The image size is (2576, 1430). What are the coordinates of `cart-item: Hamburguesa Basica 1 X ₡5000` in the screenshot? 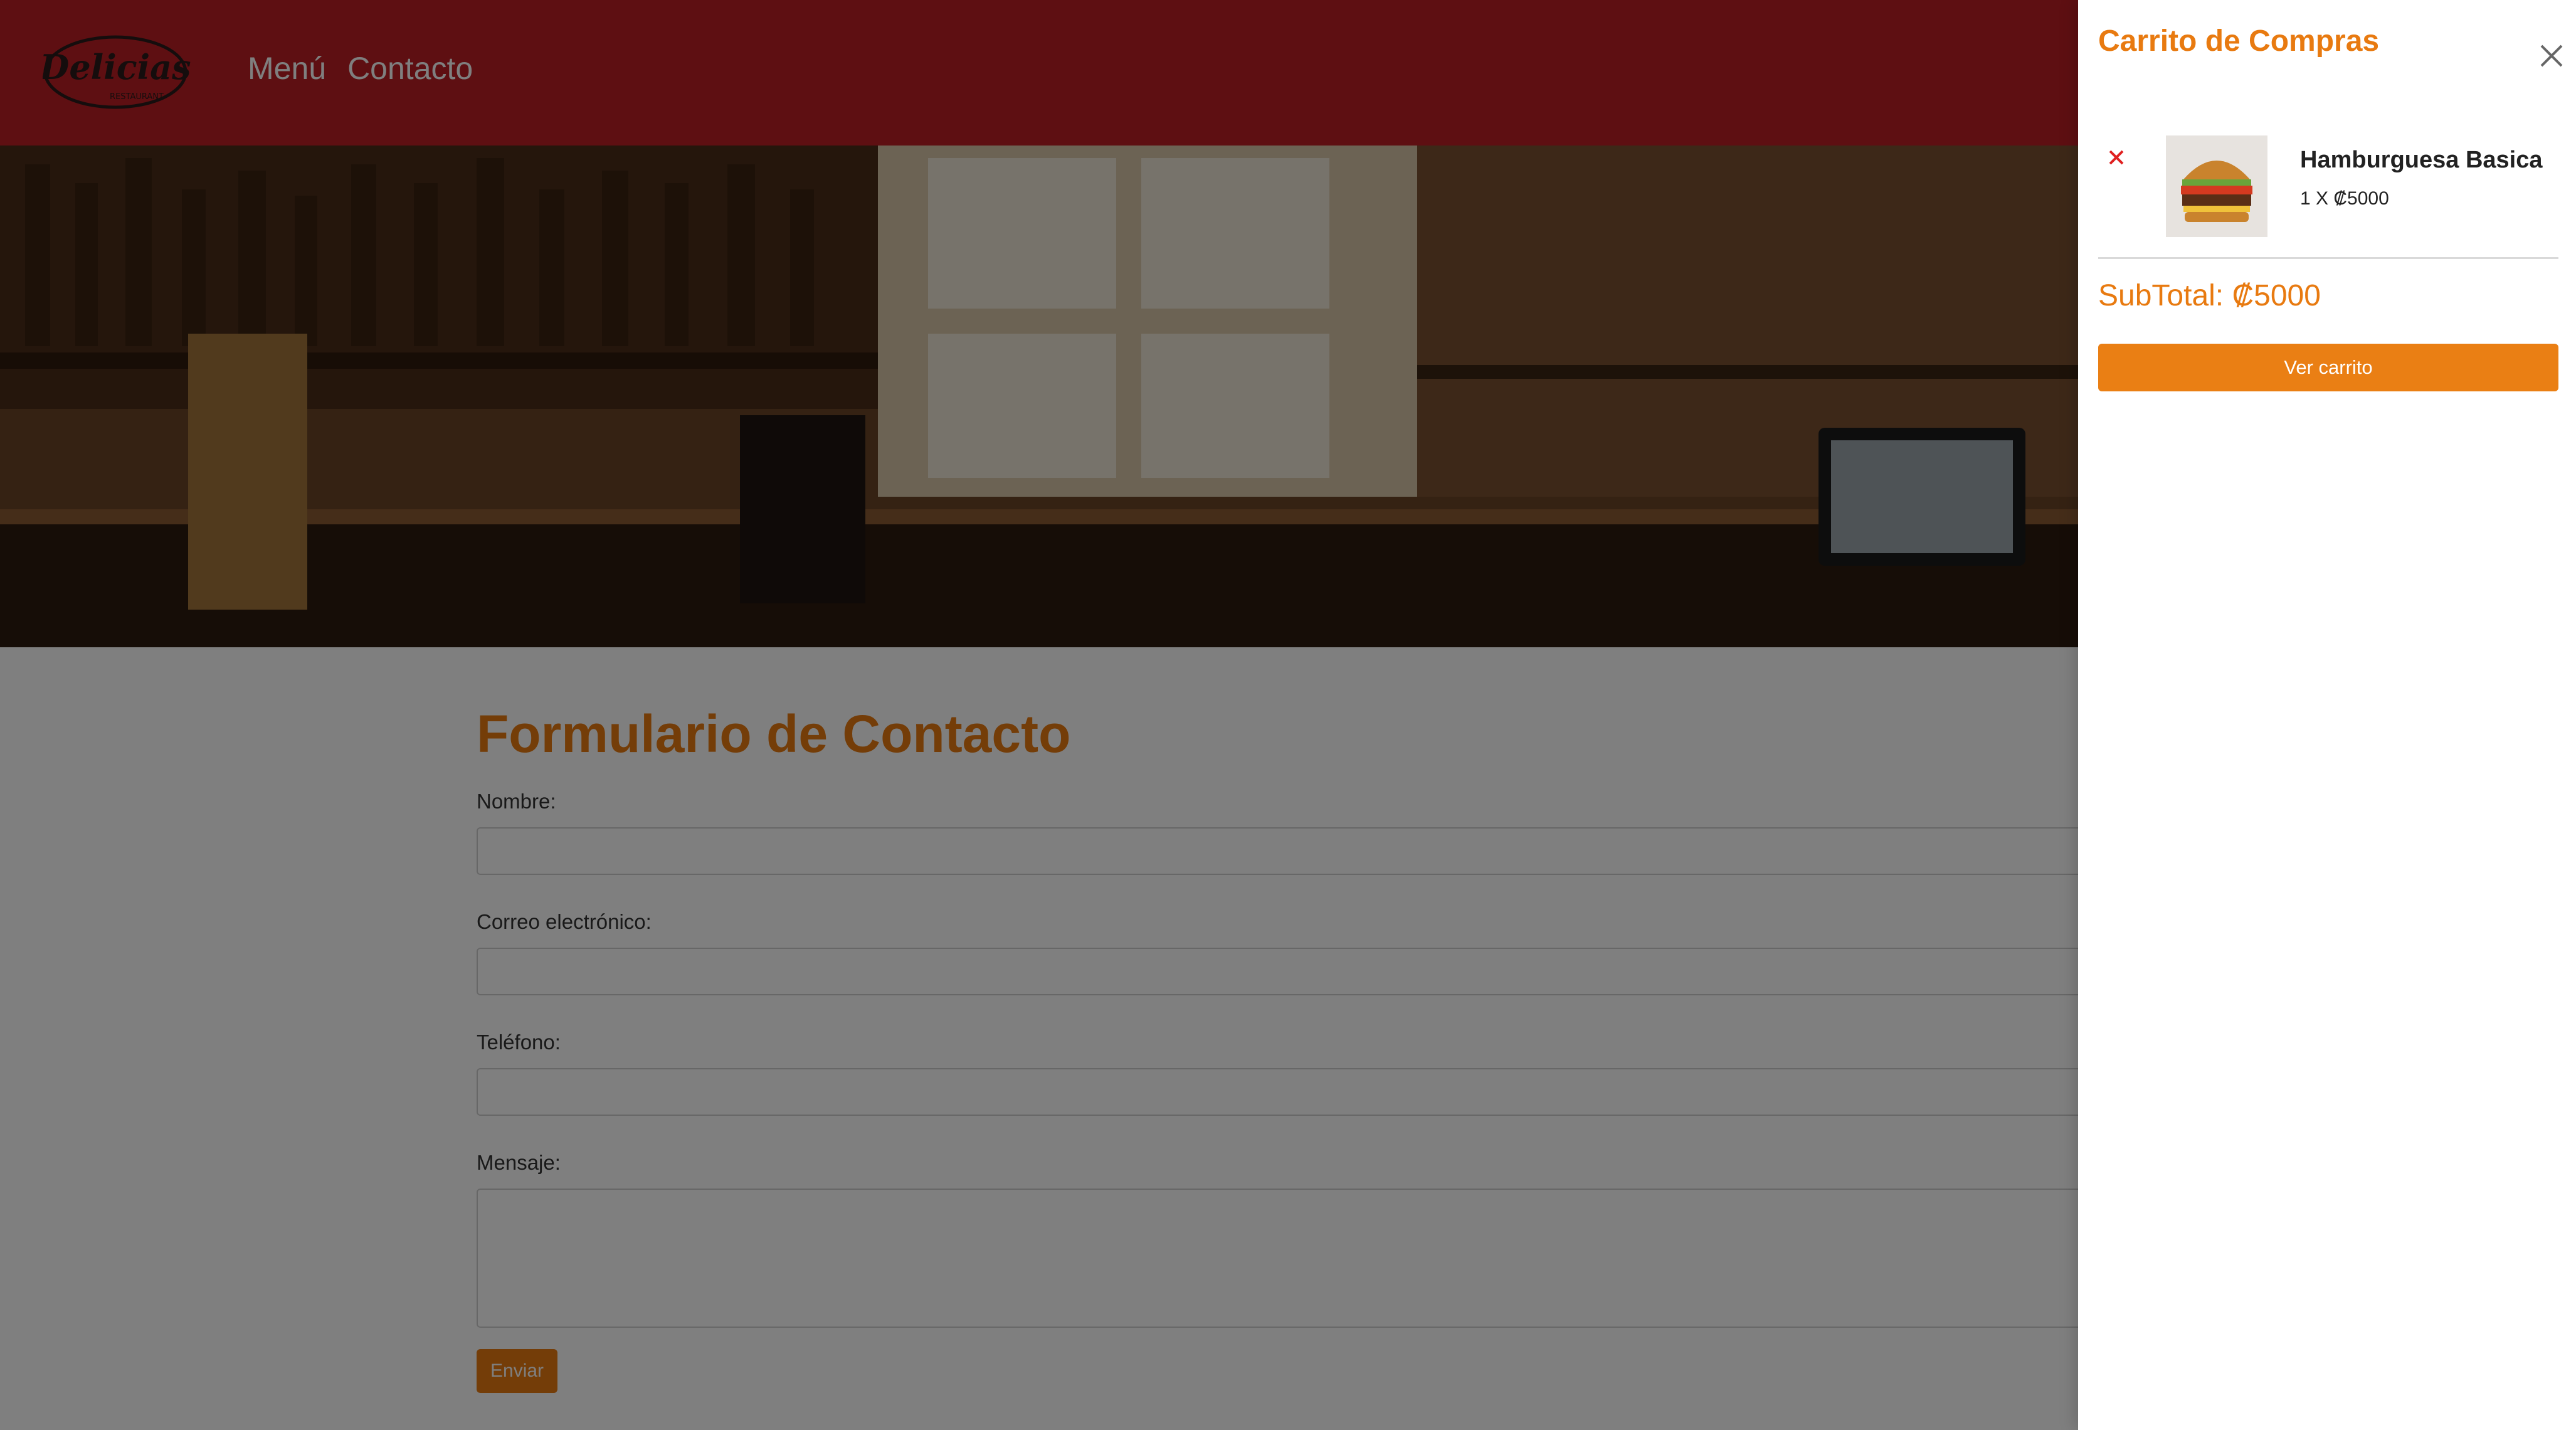 It's located at (2328, 196).